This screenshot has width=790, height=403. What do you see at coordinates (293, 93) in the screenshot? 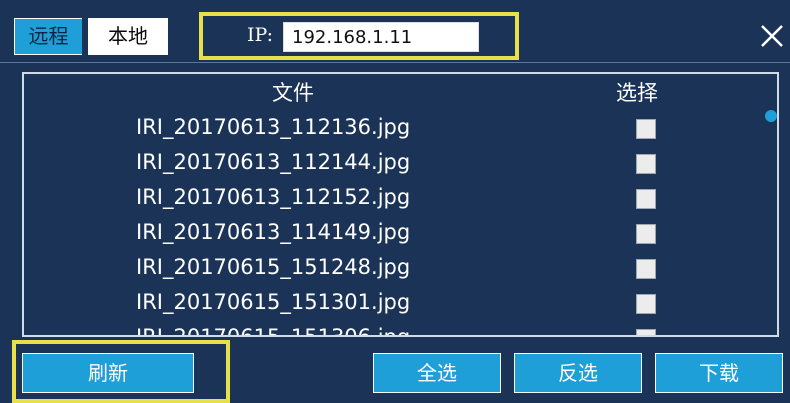
I see `column-header-file: 文件` at bounding box center [293, 93].